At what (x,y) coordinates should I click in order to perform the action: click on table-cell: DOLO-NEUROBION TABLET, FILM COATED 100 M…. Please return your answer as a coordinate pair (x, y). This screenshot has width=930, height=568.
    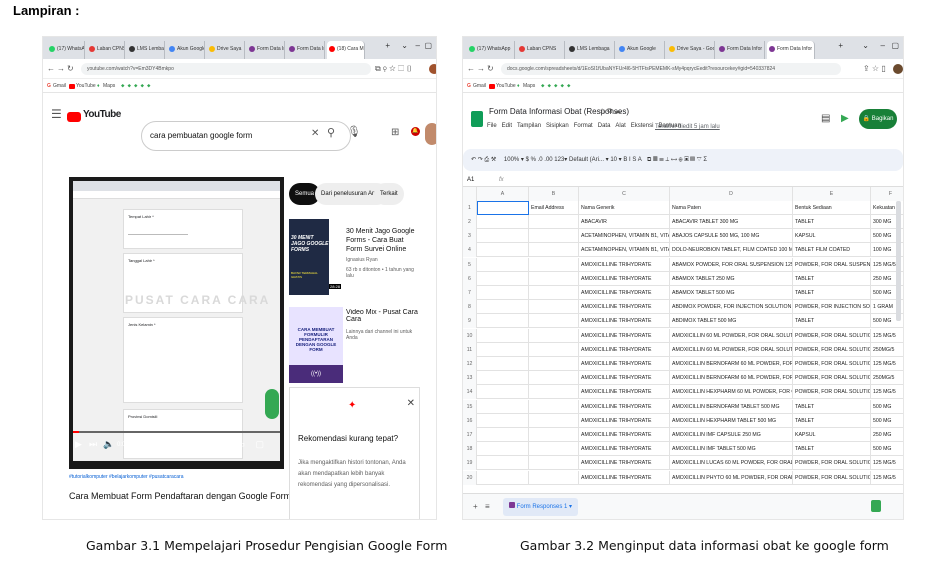
    Looking at the image, I should click on (731, 250).